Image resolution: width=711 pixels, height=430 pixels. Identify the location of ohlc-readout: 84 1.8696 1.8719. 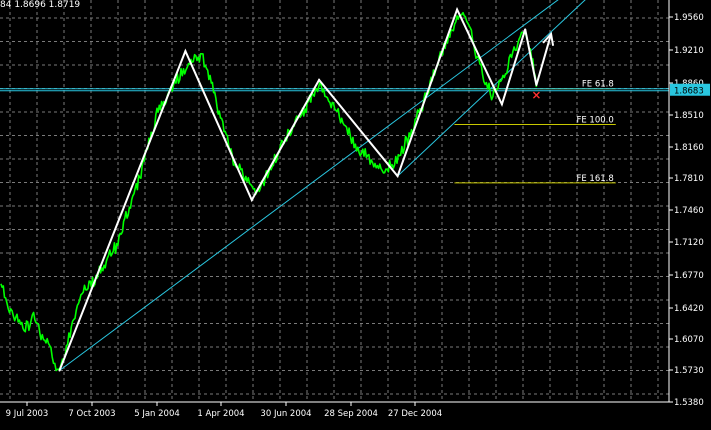
(40, 5).